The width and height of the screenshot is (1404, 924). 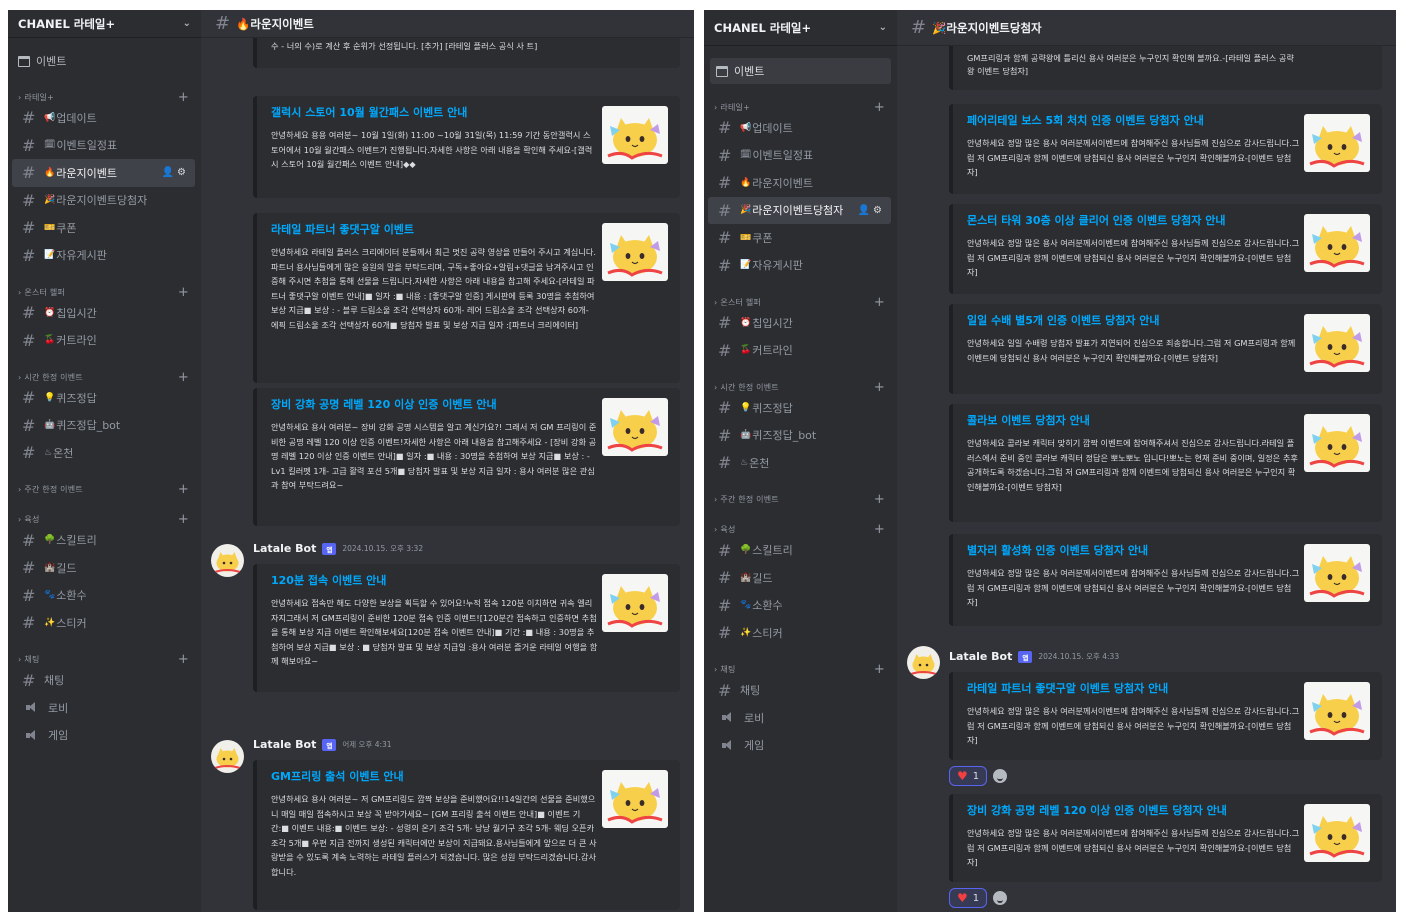 I want to click on sidebar-item-channel: # ✨ 스티커, so click(x=101, y=623).